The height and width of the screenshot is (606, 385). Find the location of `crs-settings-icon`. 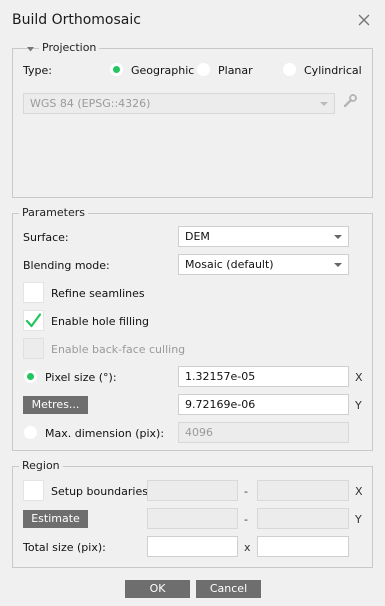

crs-settings-icon is located at coordinates (350, 102).